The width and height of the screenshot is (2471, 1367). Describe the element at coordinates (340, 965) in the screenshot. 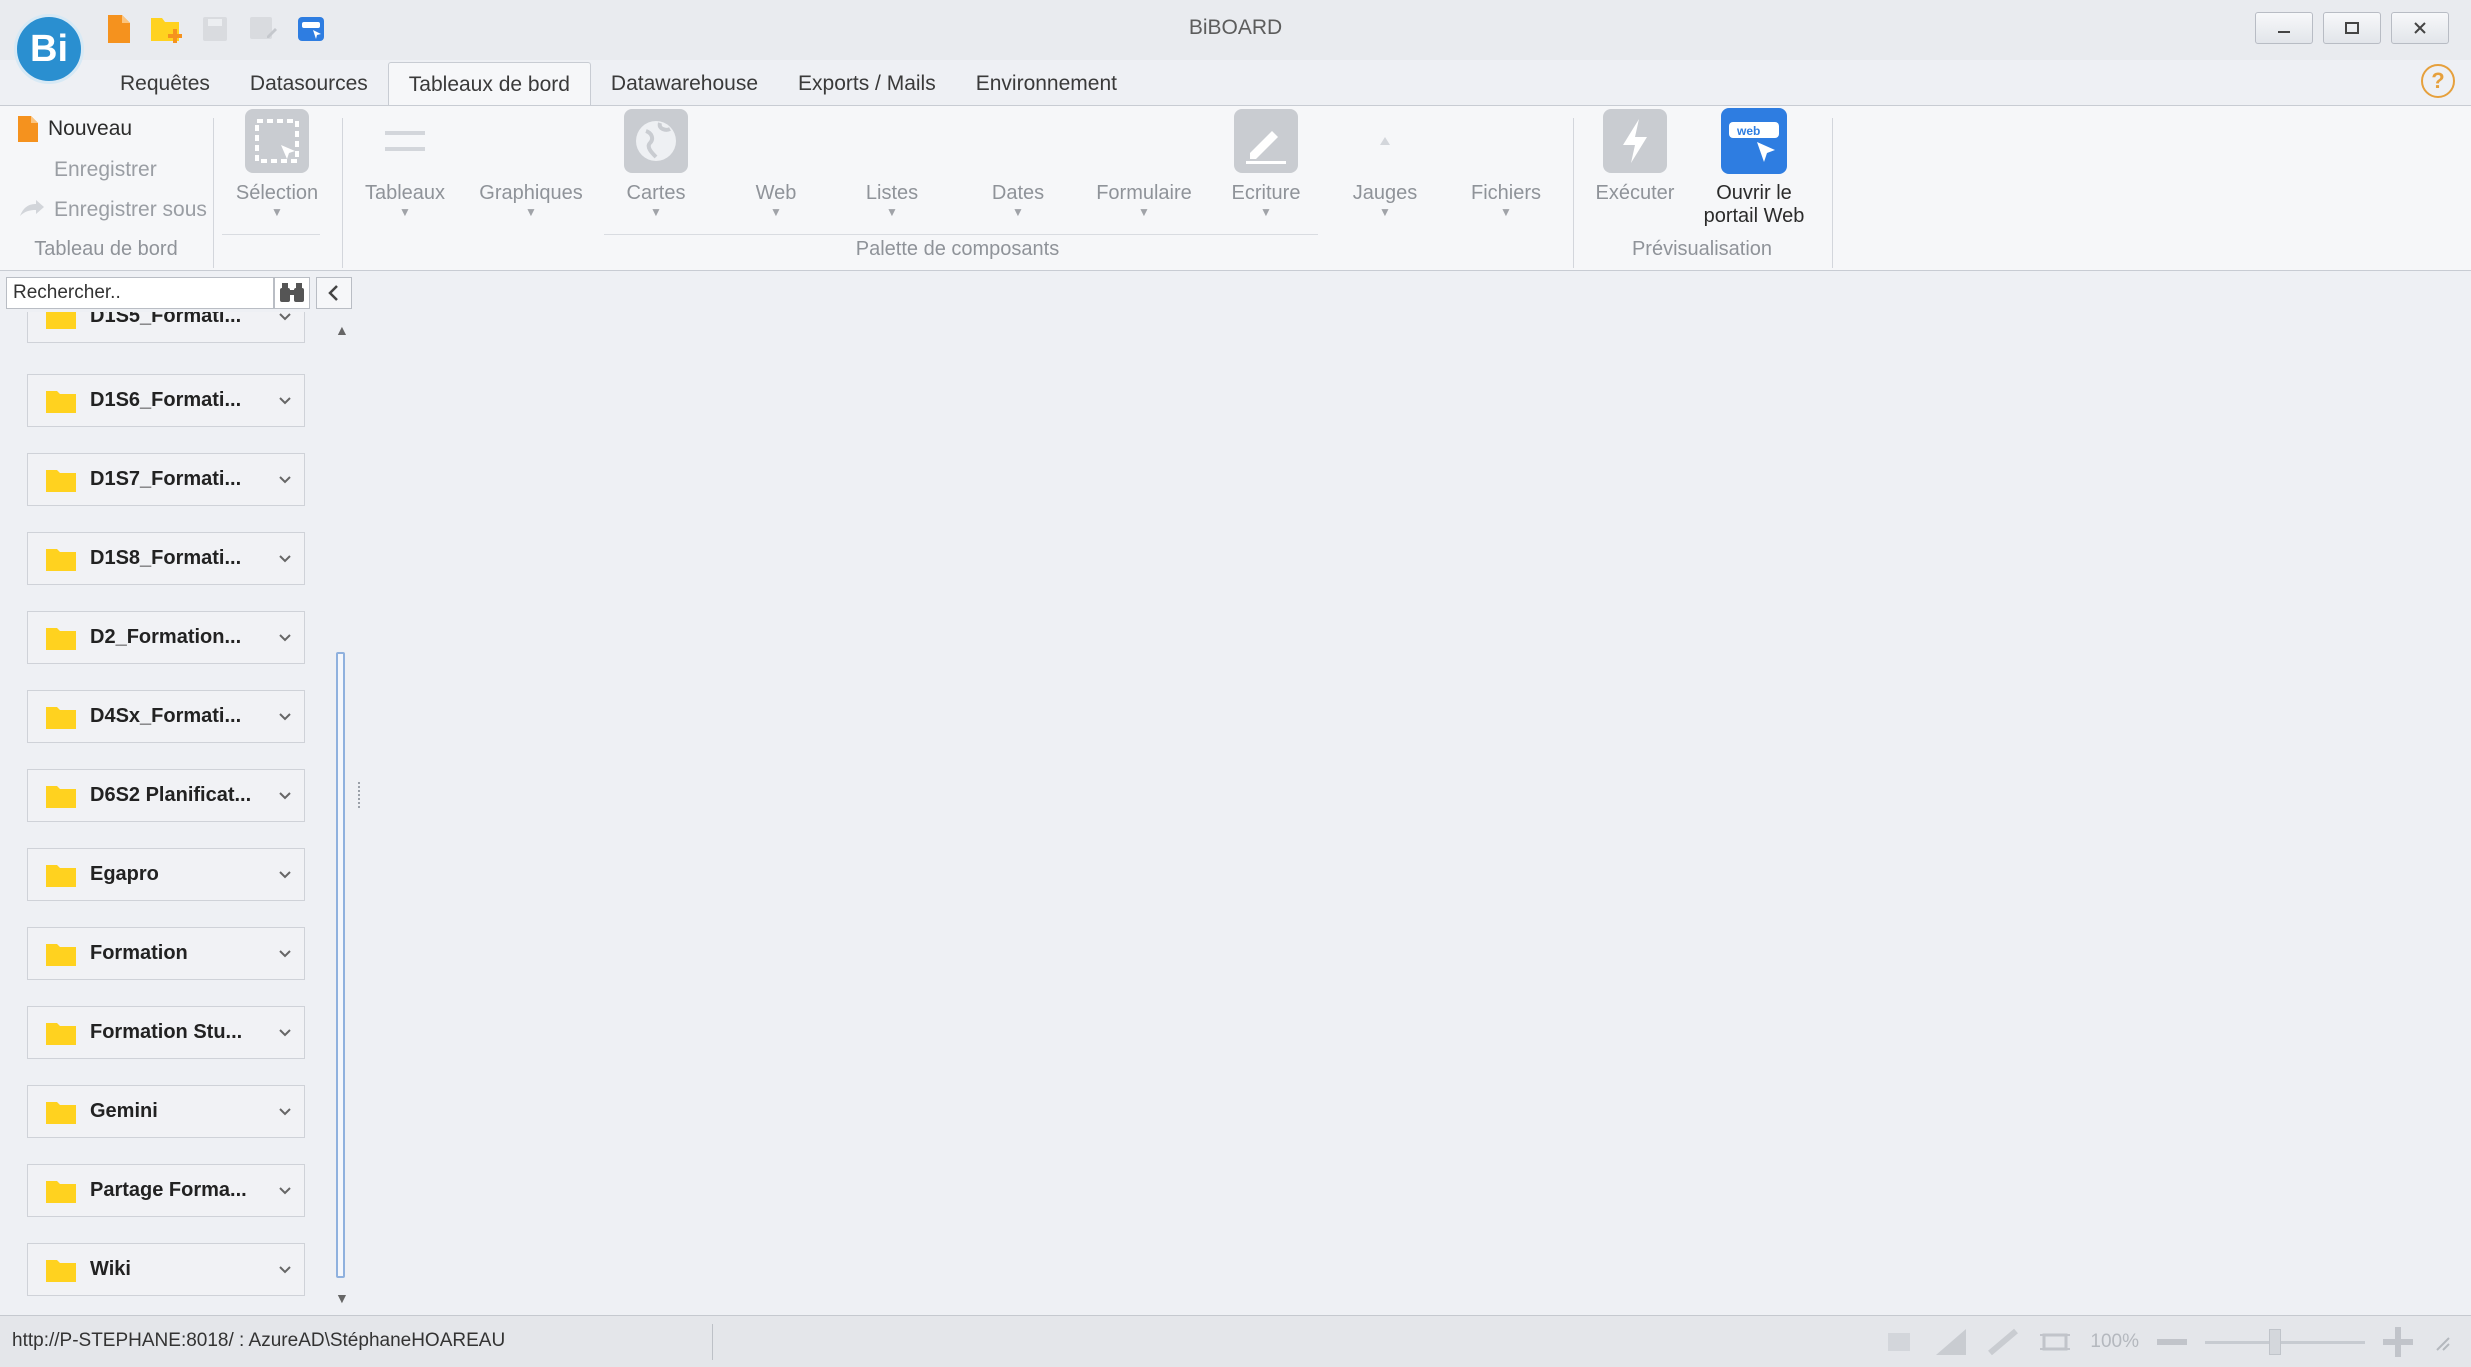

I see `scrollbar-thumb` at that location.